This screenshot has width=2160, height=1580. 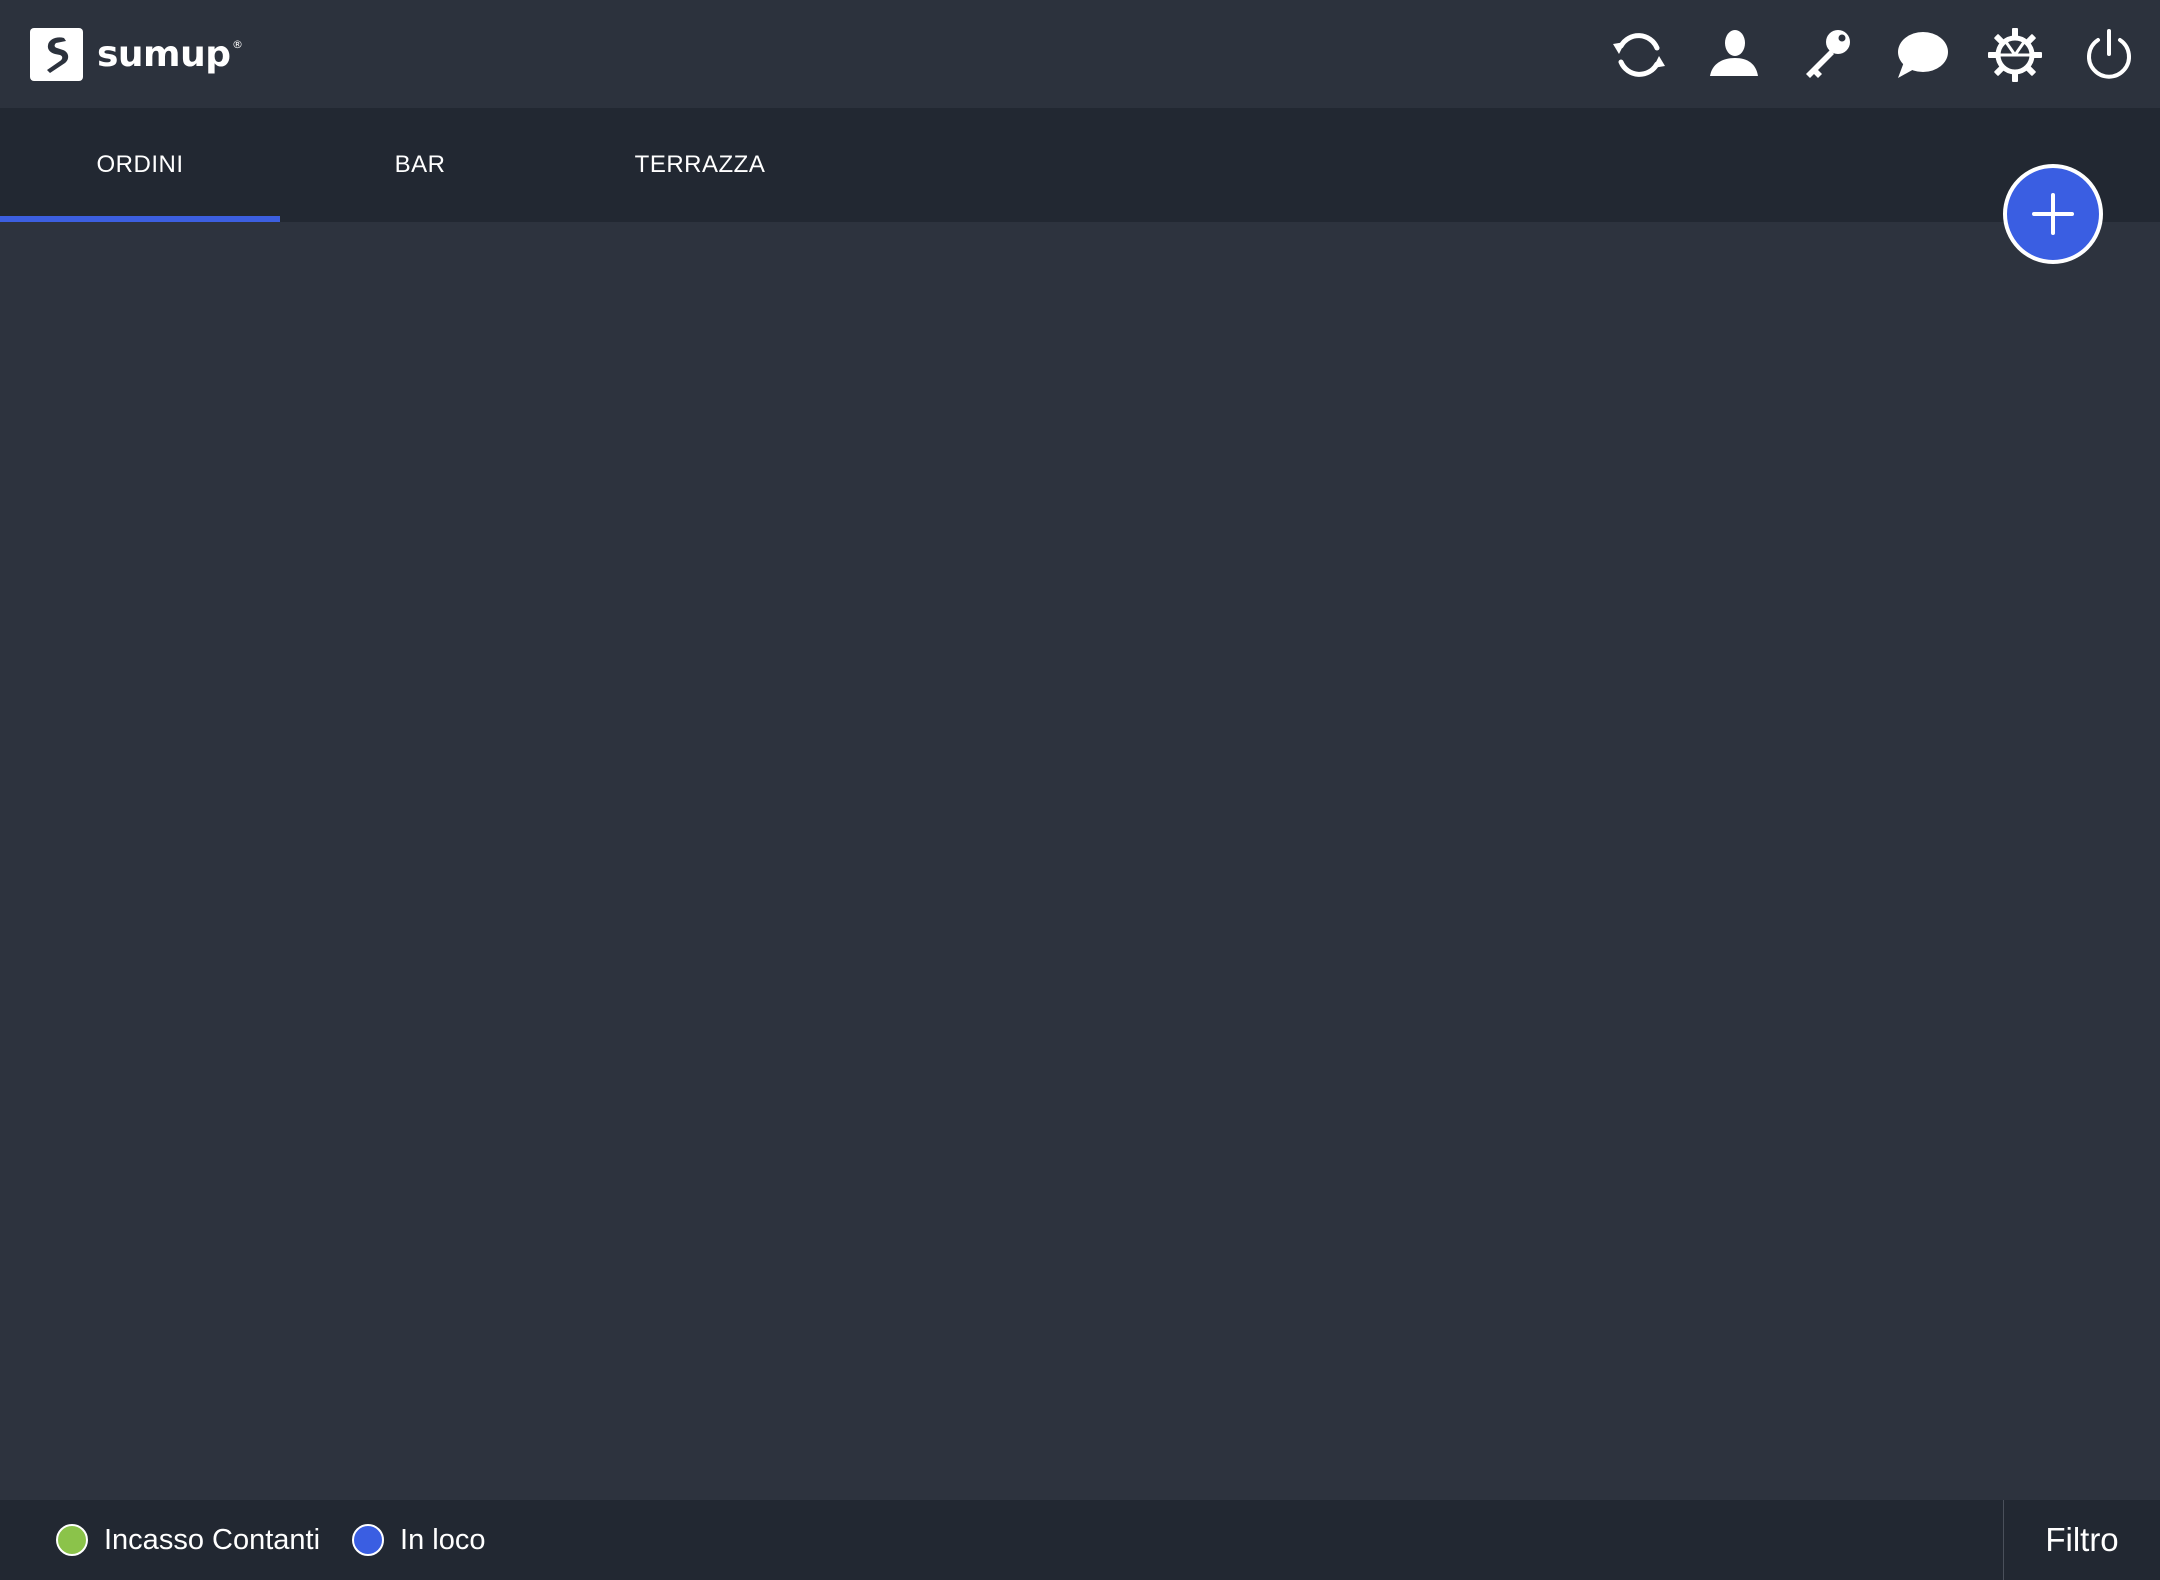 I want to click on top-header: sumup ®, so click(x=1080, y=54).